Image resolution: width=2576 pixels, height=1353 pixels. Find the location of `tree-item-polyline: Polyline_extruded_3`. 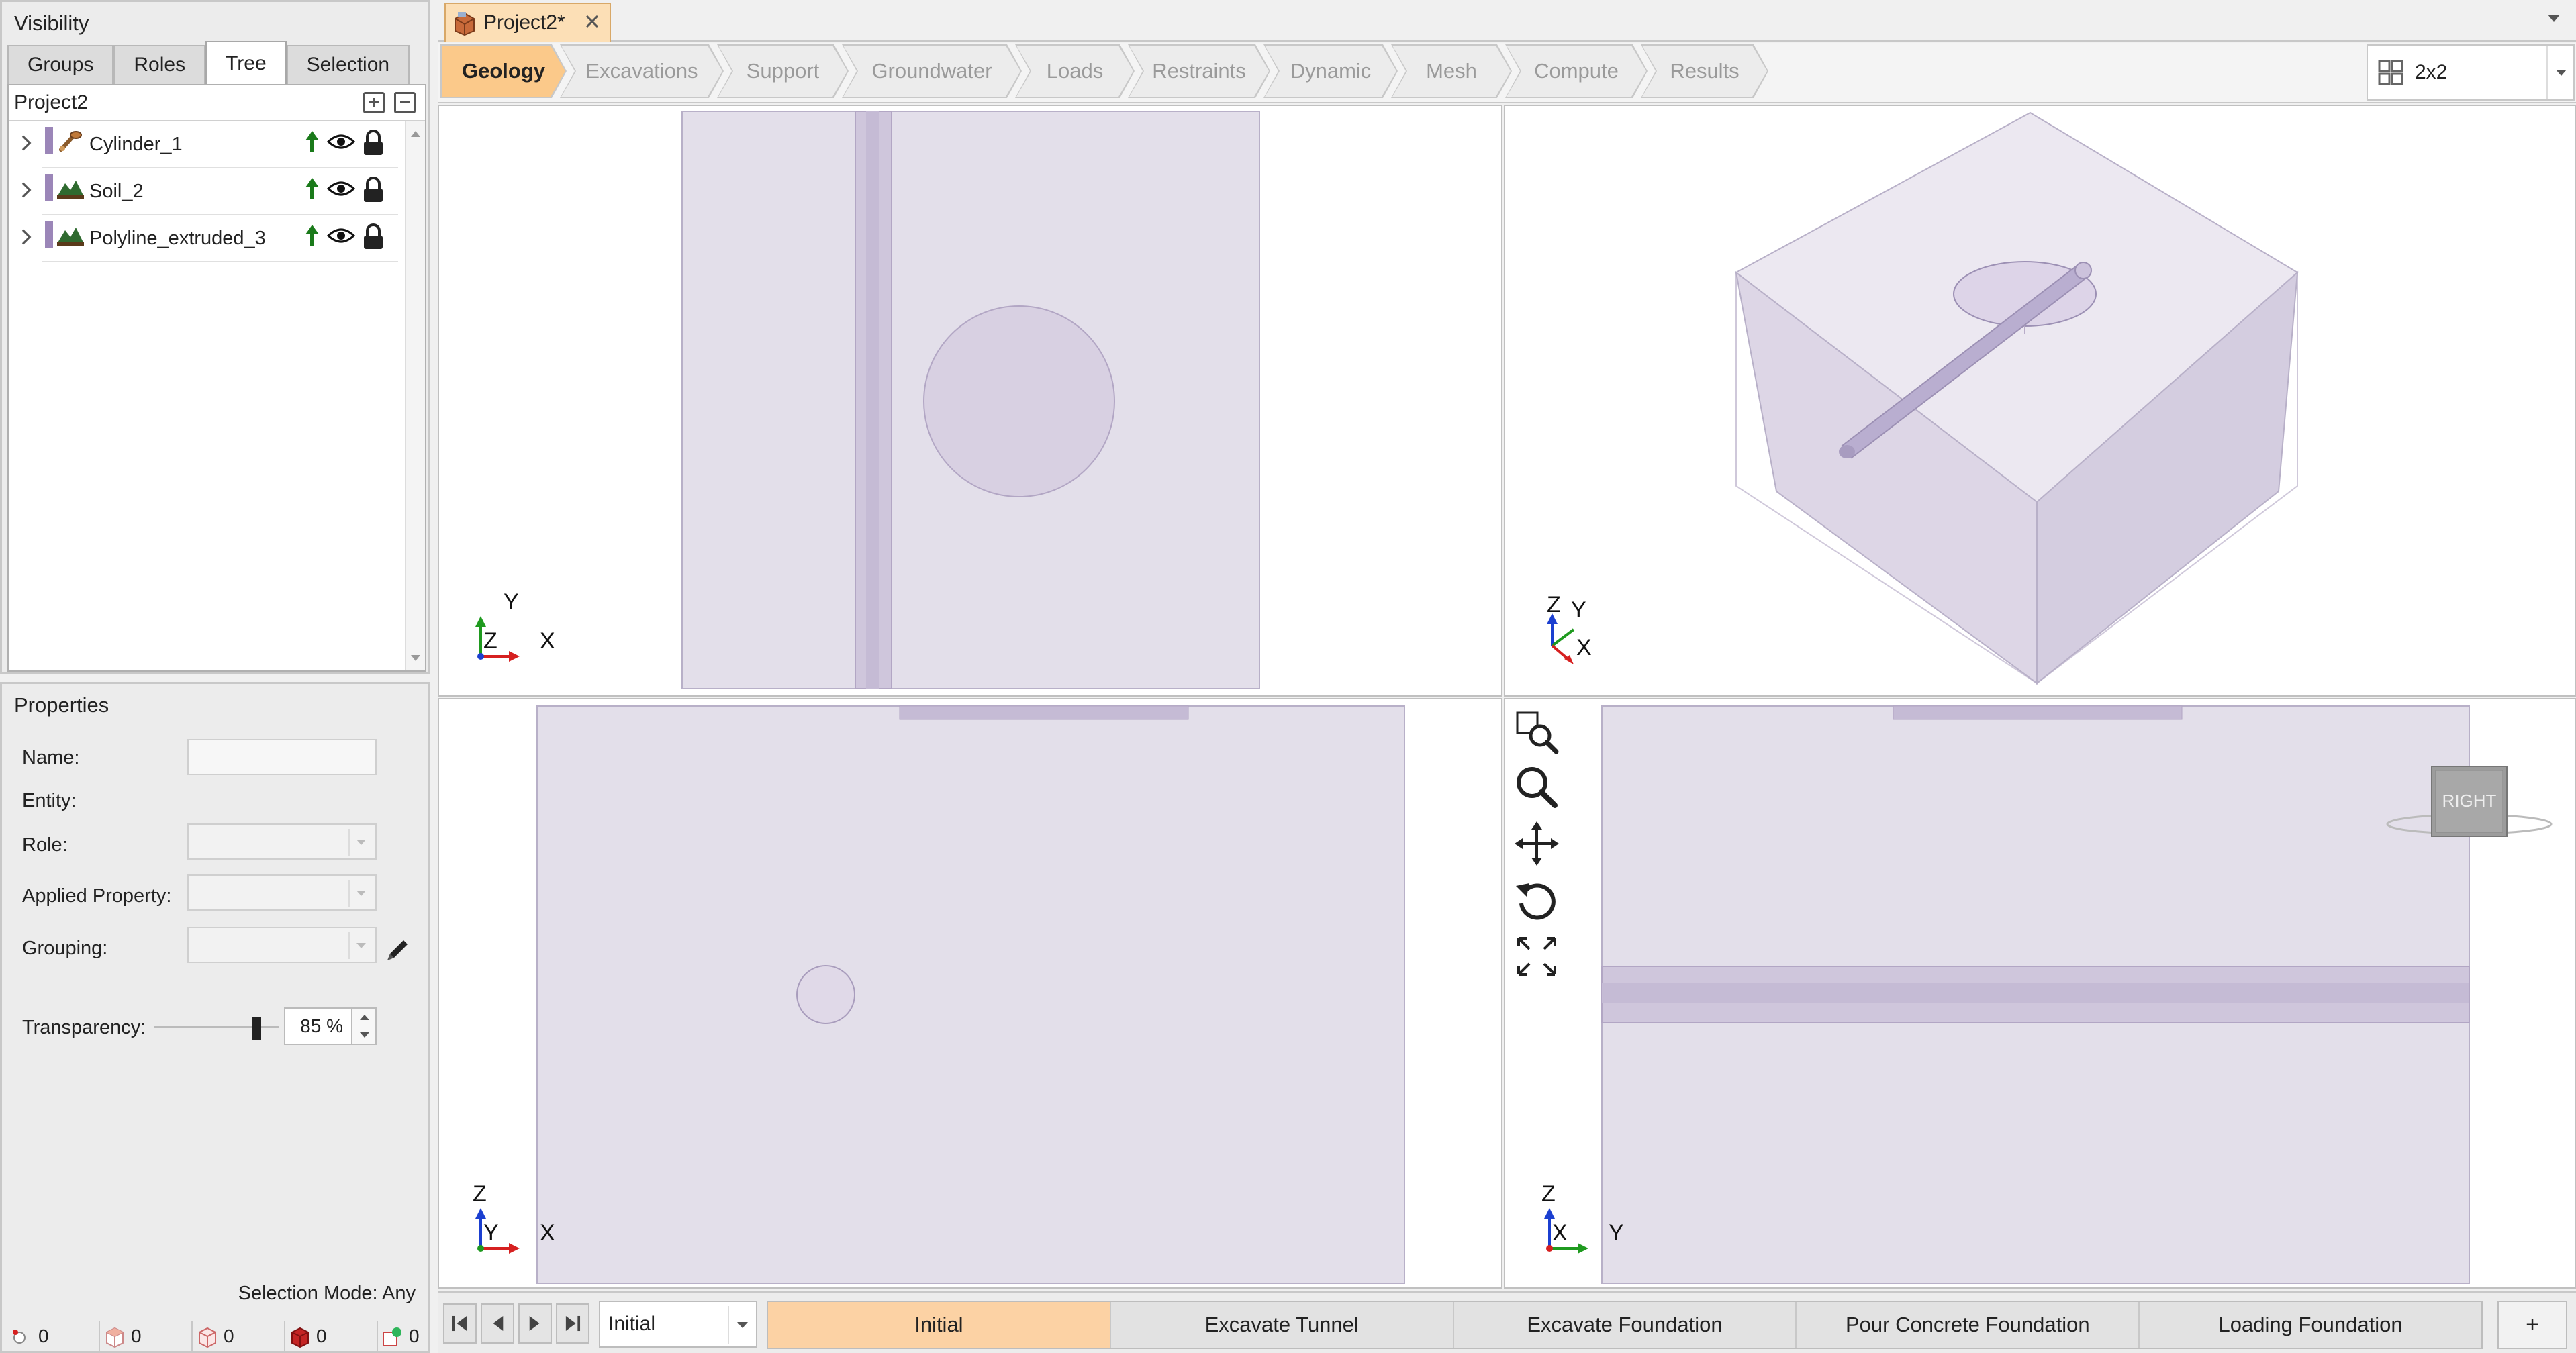

tree-item-polyline: Polyline_extruded_3 is located at coordinates (207, 238).